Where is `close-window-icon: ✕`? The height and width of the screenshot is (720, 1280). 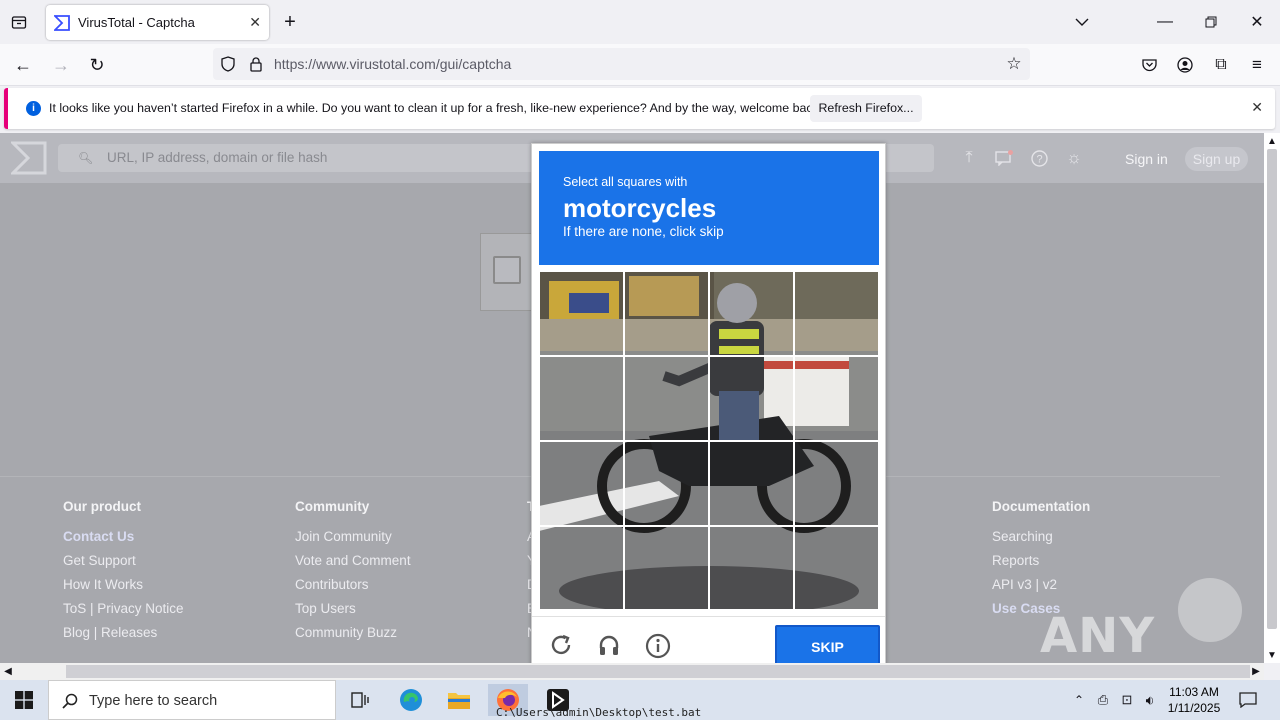
close-window-icon: ✕ is located at coordinates (1257, 22).